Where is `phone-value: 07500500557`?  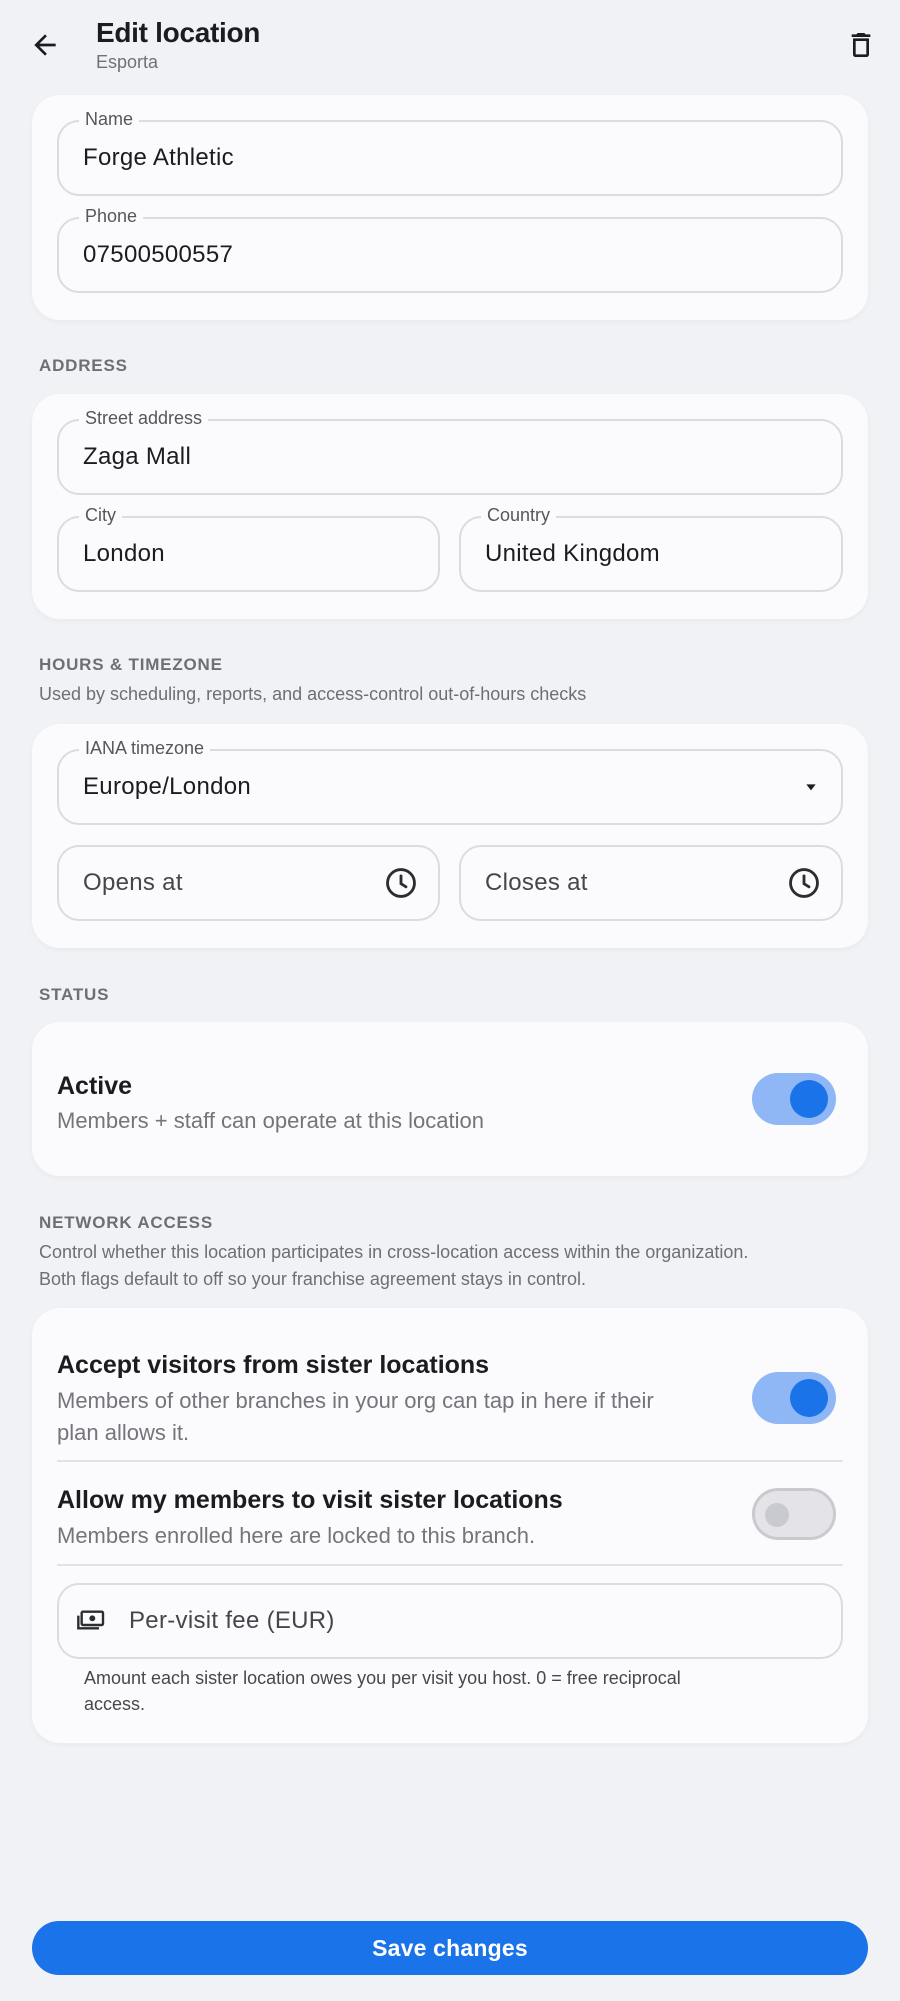
phone-value: 07500500557 is located at coordinates (158, 254).